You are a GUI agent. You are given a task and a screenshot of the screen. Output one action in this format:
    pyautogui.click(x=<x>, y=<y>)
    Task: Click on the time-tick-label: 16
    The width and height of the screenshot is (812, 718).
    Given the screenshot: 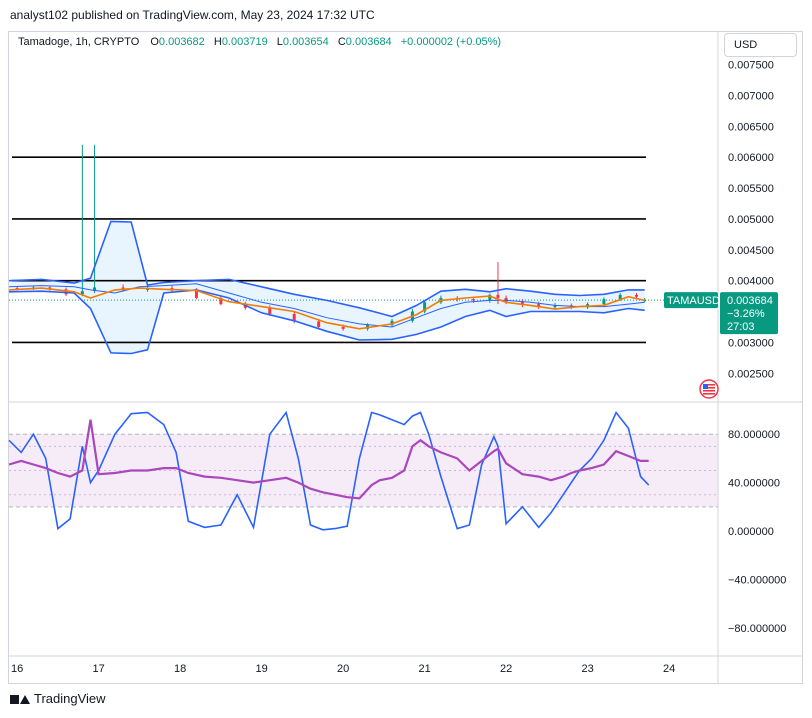 What is the action you would take?
    pyautogui.click(x=17, y=669)
    